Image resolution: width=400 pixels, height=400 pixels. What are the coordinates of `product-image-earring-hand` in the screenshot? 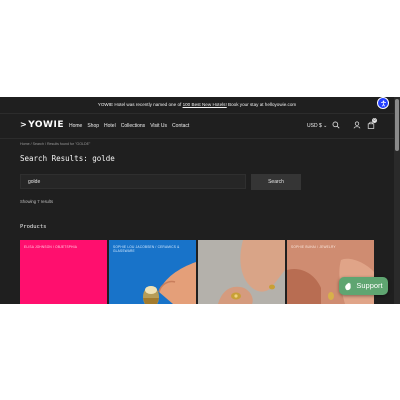 It's located at (241, 272).